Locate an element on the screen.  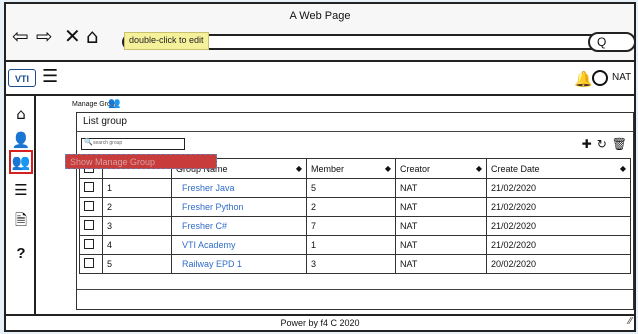
cell-id: 4 is located at coordinates (137, 245).